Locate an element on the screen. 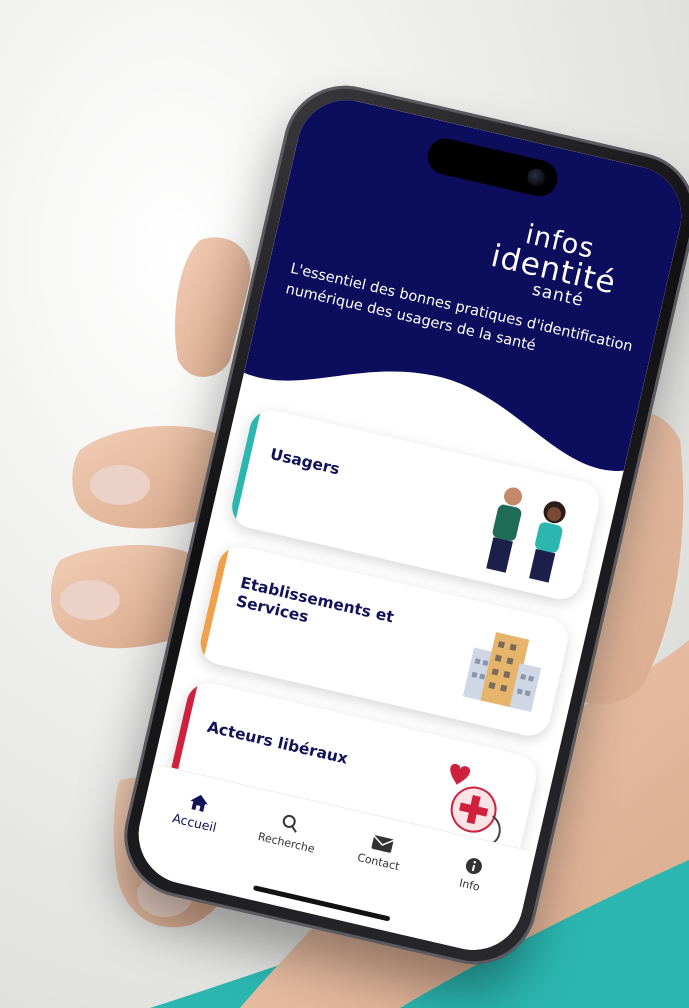  card-title: Usagers is located at coordinates (305, 462).